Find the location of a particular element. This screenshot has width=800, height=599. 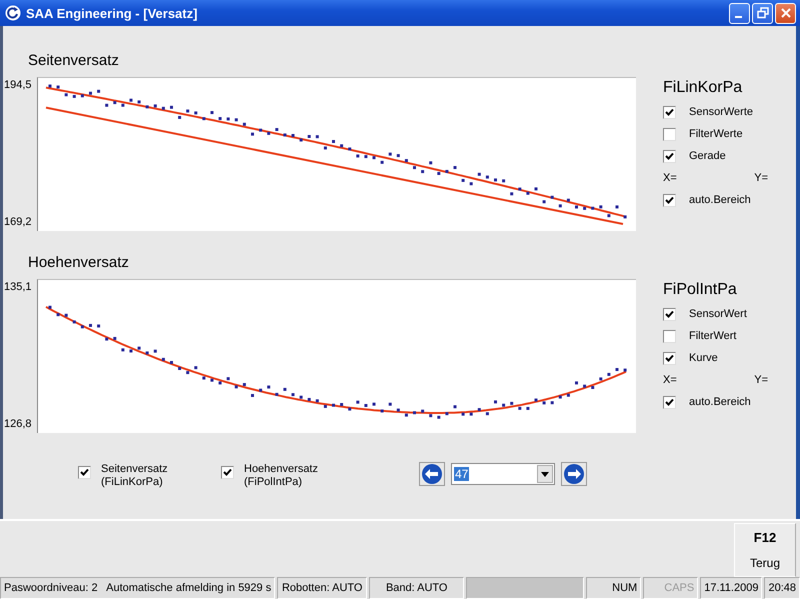

checkbox-label: SensorWert is located at coordinates (718, 314).